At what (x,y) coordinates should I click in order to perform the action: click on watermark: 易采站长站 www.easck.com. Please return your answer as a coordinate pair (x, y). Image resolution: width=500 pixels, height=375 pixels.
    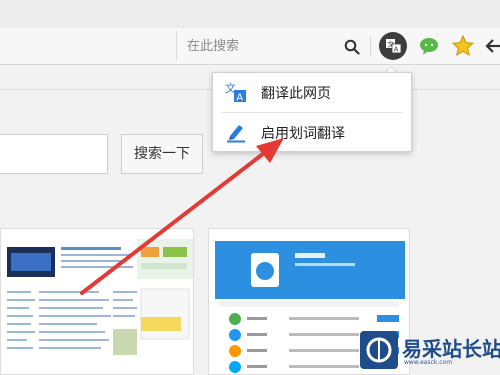
    Looking at the image, I should click on (430, 350).